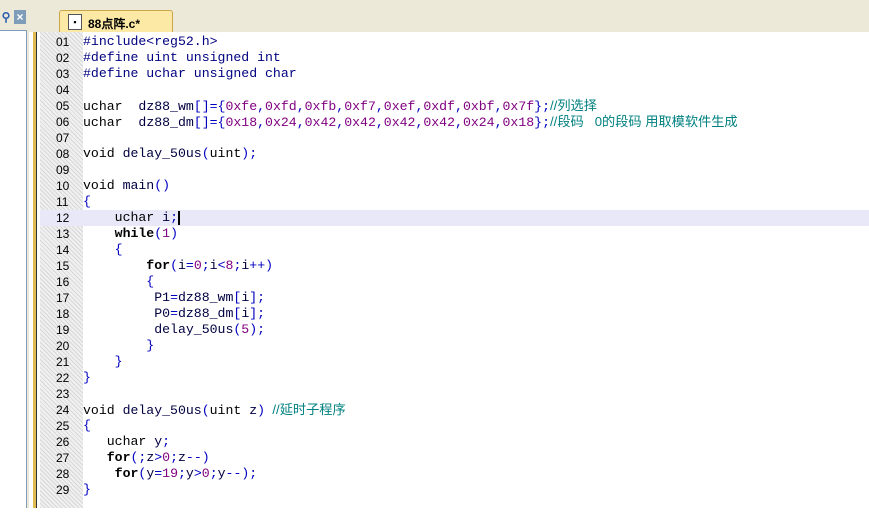  What do you see at coordinates (182, 57) in the screenshot?
I see `code-token: #define uint unsigned int` at bounding box center [182, 57].